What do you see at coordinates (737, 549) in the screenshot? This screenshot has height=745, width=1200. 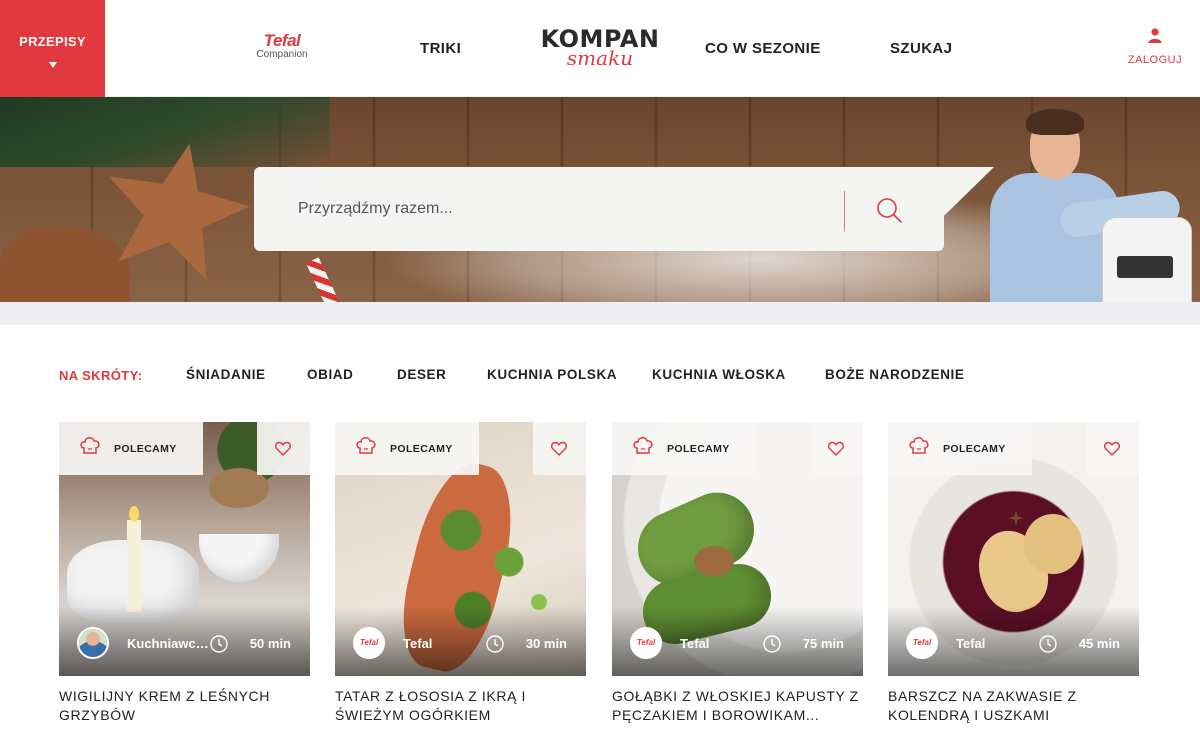 I see `recipe-image: POLECAMY Tefal Tefal 75 min` at bounding box center [737, 549].